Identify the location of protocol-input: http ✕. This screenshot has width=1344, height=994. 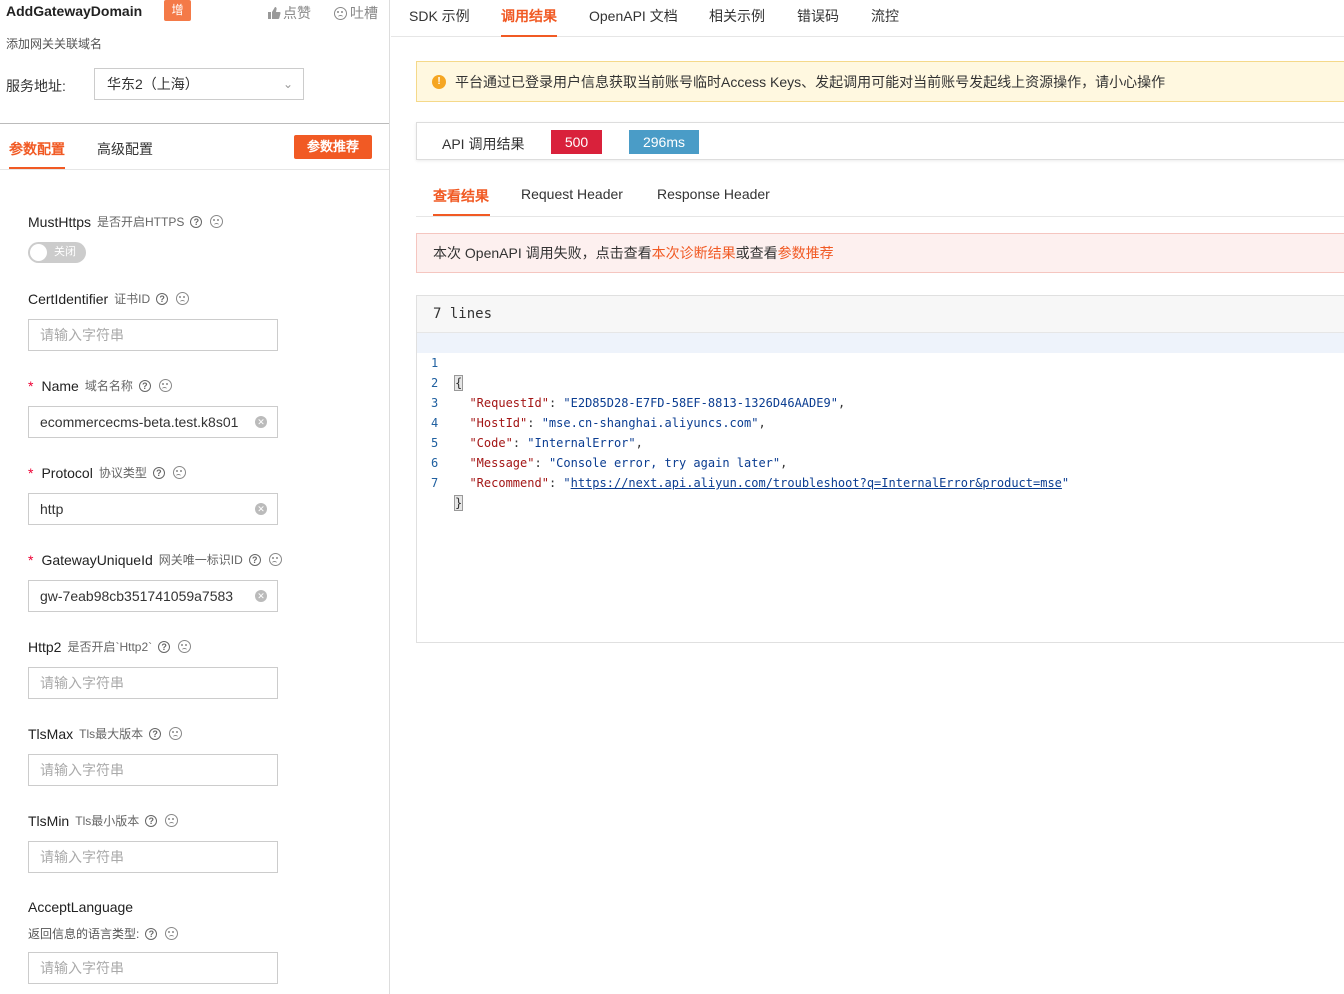
(153, 509).